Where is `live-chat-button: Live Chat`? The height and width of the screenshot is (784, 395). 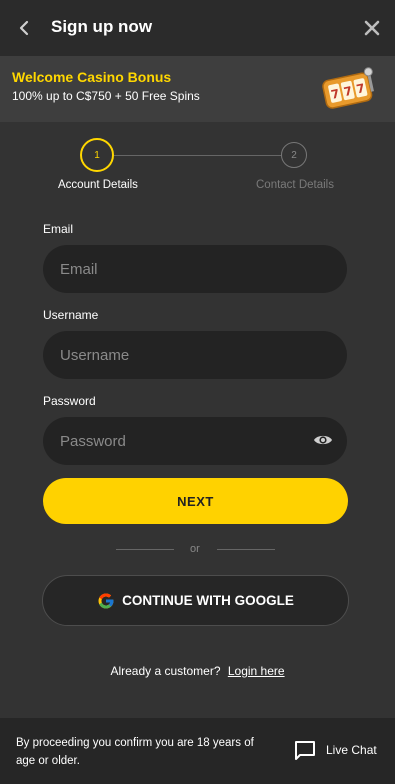 live-chat-button: Live Chat is located at coordinates (335, 750).